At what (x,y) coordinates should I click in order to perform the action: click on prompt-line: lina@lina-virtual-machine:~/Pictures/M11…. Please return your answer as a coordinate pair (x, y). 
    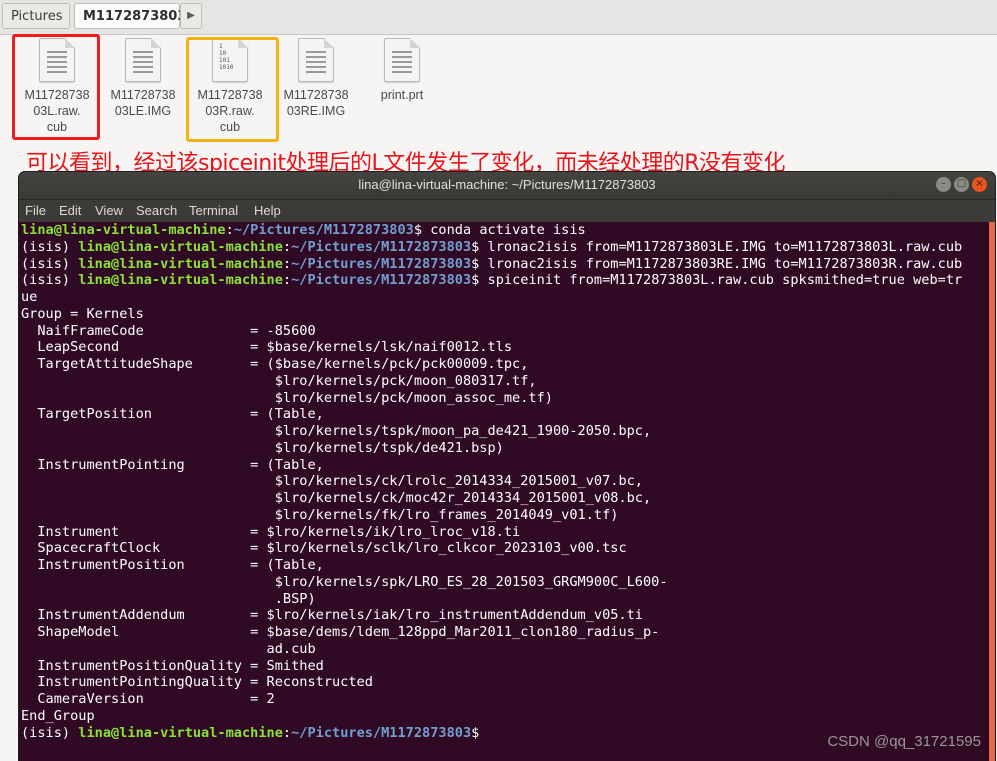
    Looking at the image, I should click on (303, 230).